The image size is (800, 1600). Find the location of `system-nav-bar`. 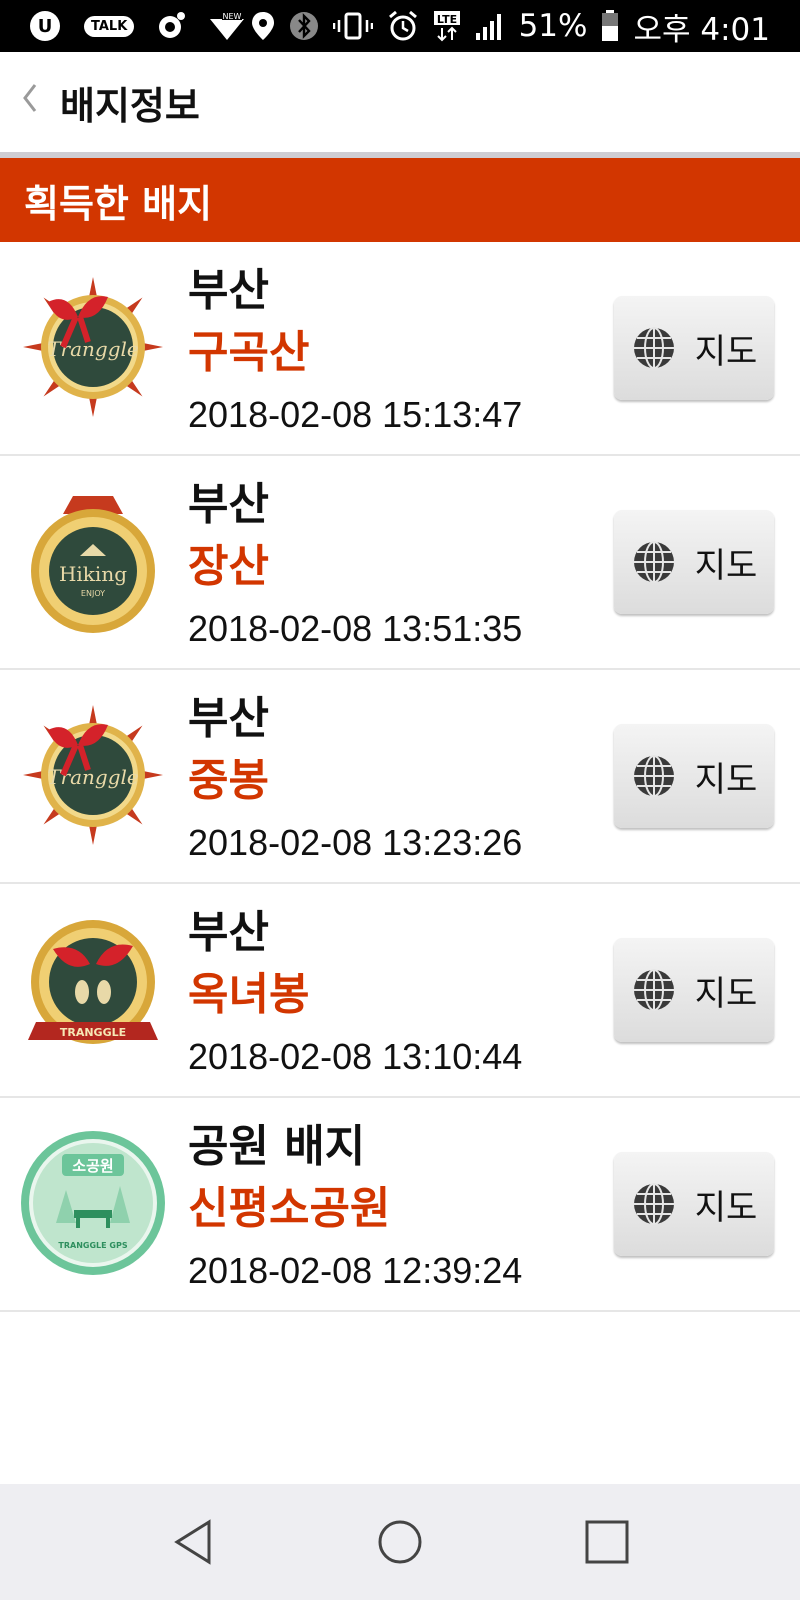

system-nav-bar is located at coordinates (400, 1542).